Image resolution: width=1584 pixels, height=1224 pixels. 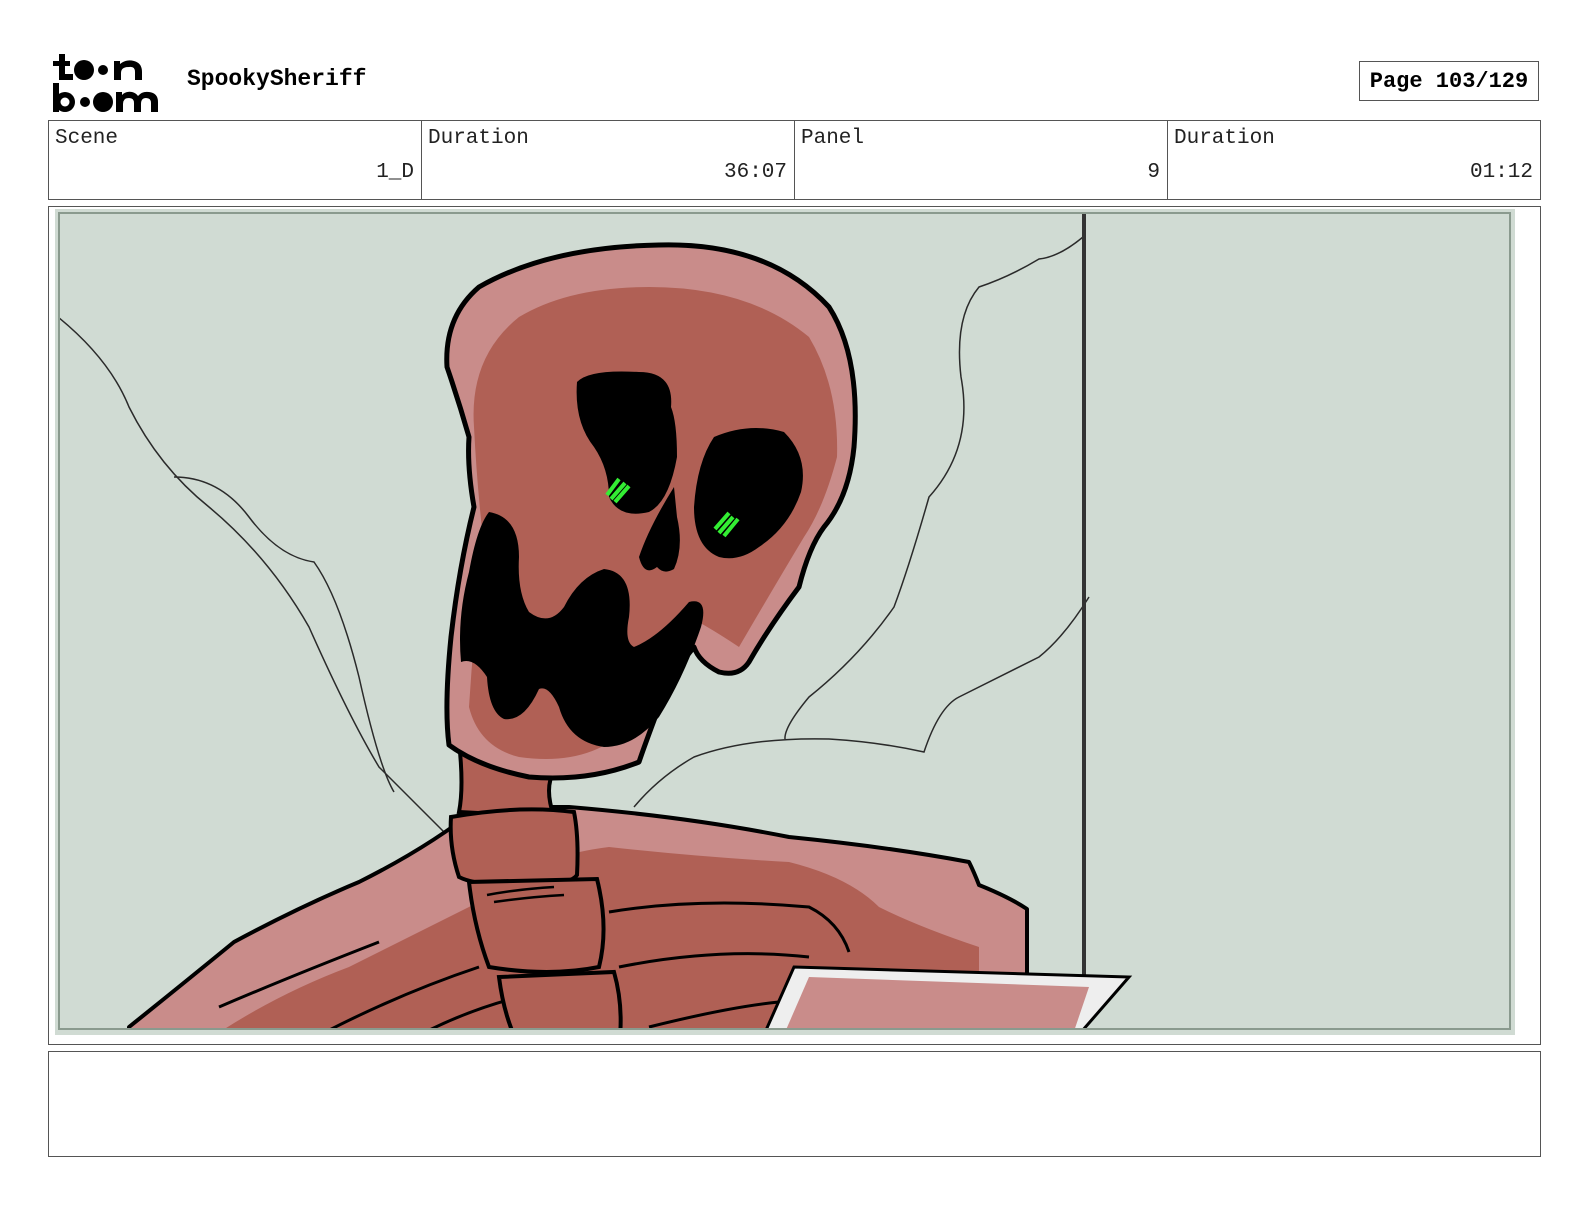 What do you see at coordinates (1354, 160) in the screenshot?
I see `panel-duration-cell: Duration 01:12` at bounding box center [1354, 160].